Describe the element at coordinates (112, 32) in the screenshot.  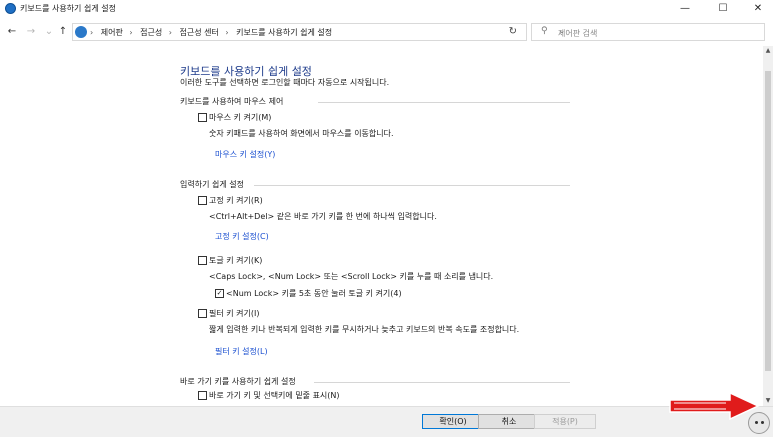
I see `breadcrumb-control-panel: 제어판` at that location.